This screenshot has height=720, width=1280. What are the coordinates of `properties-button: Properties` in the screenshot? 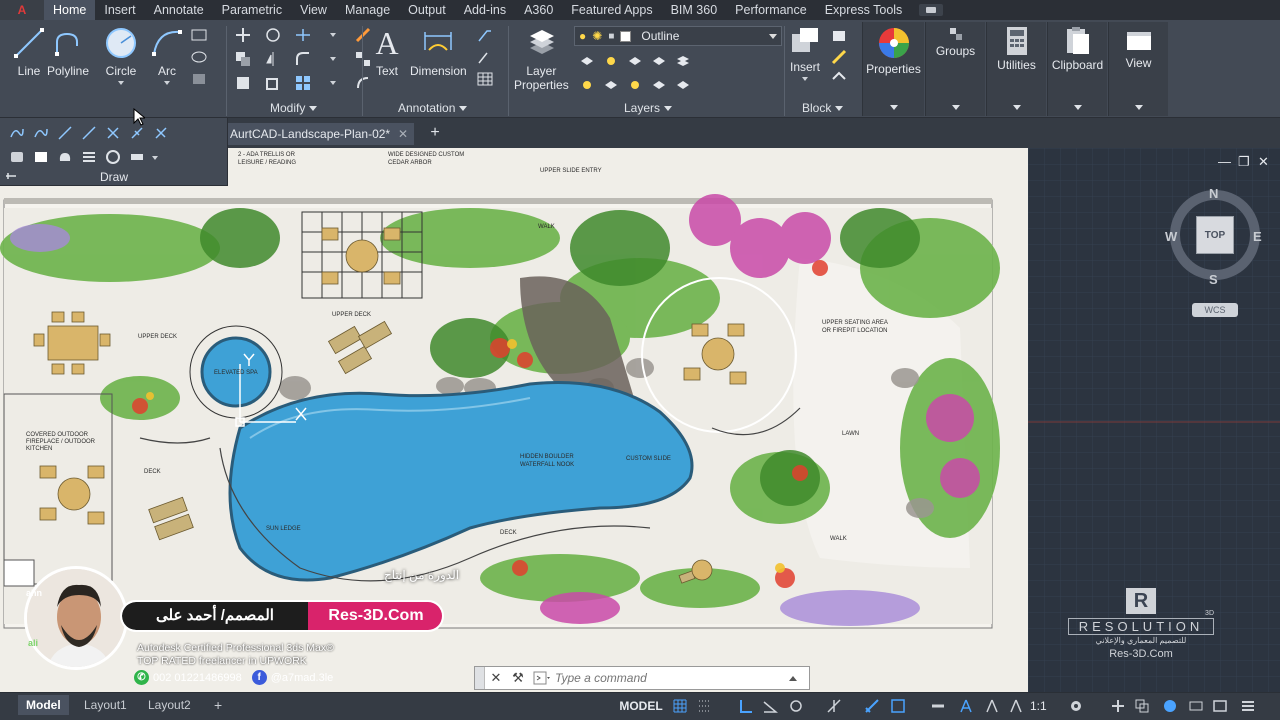 It's located at (893, 69).